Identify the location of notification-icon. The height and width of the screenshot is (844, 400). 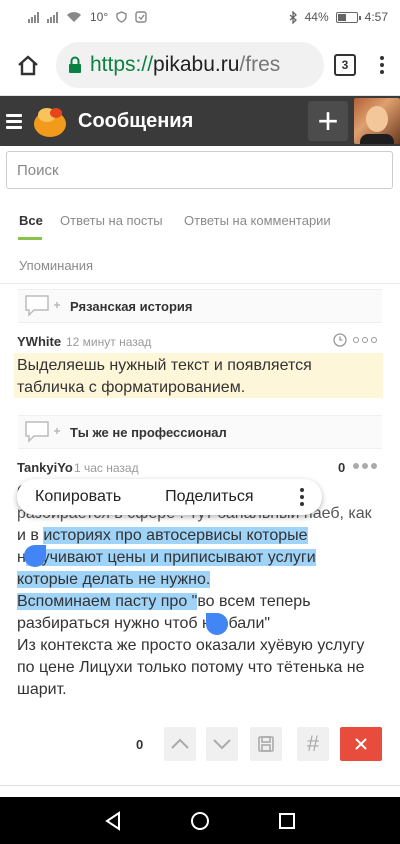
(141, 17).